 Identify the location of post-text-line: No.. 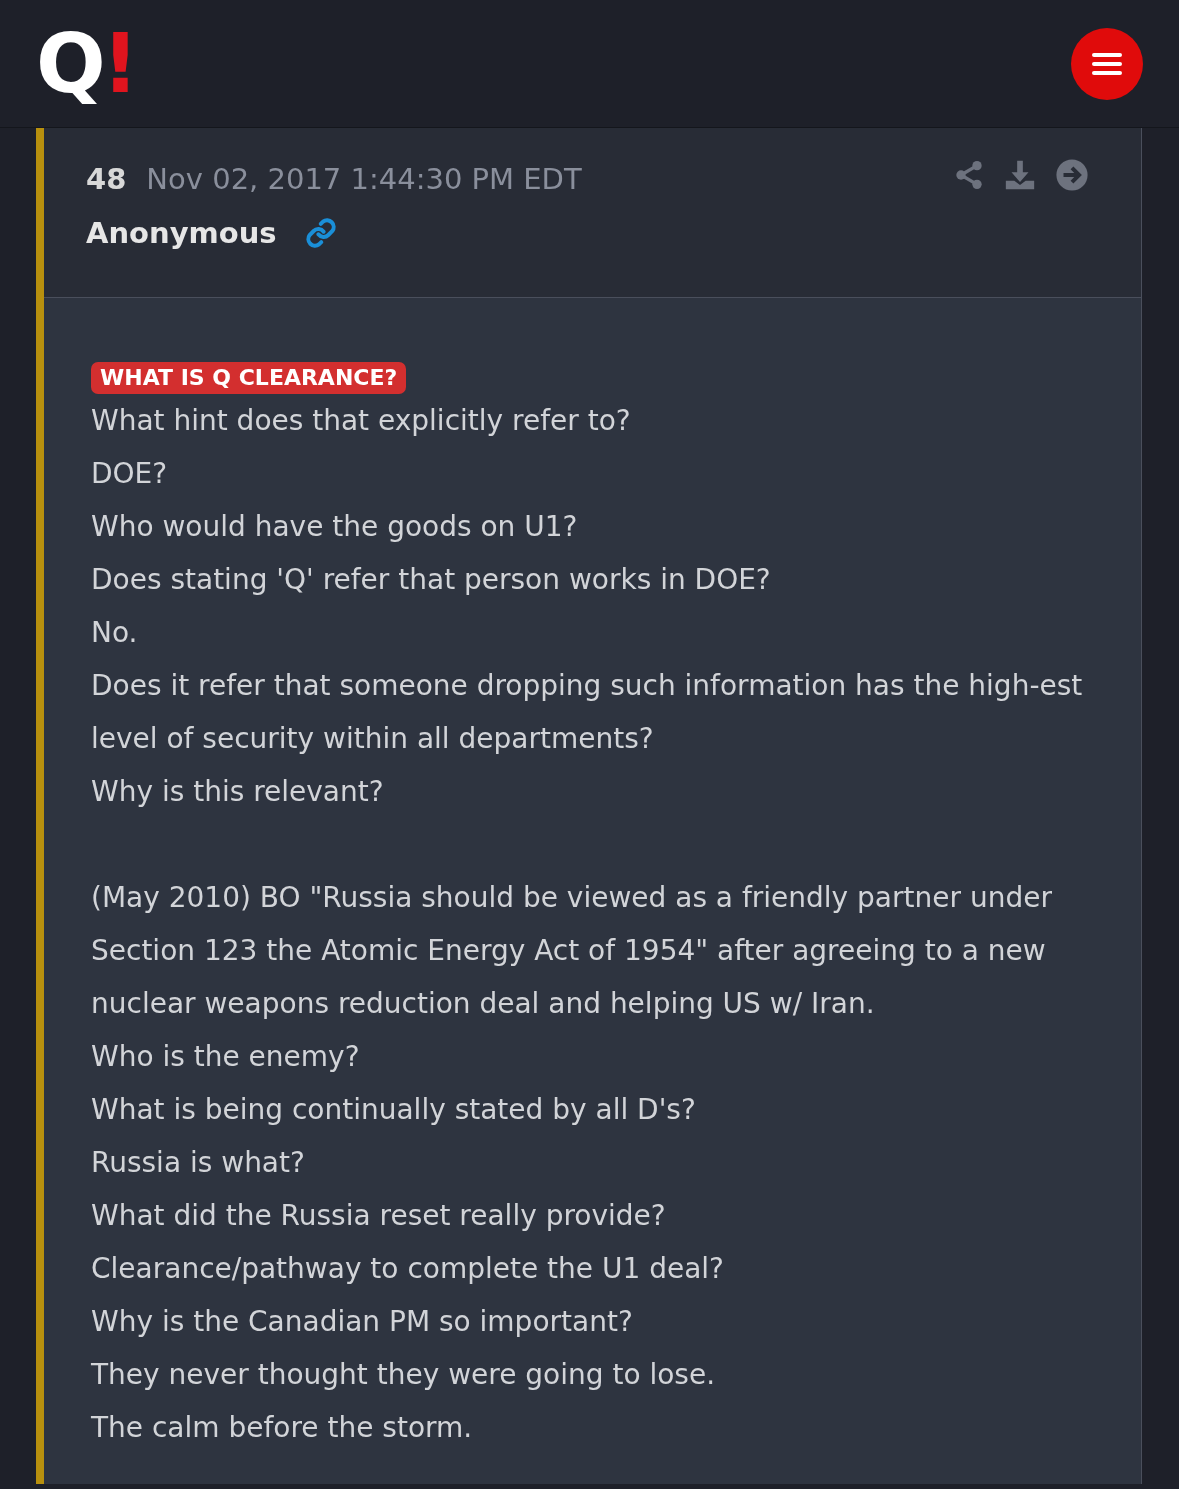
(115, 633).